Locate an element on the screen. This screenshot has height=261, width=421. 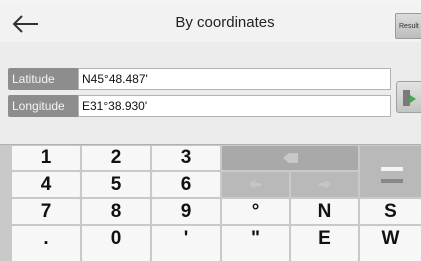
key-4: 4 is located at coordinates (46, 184).